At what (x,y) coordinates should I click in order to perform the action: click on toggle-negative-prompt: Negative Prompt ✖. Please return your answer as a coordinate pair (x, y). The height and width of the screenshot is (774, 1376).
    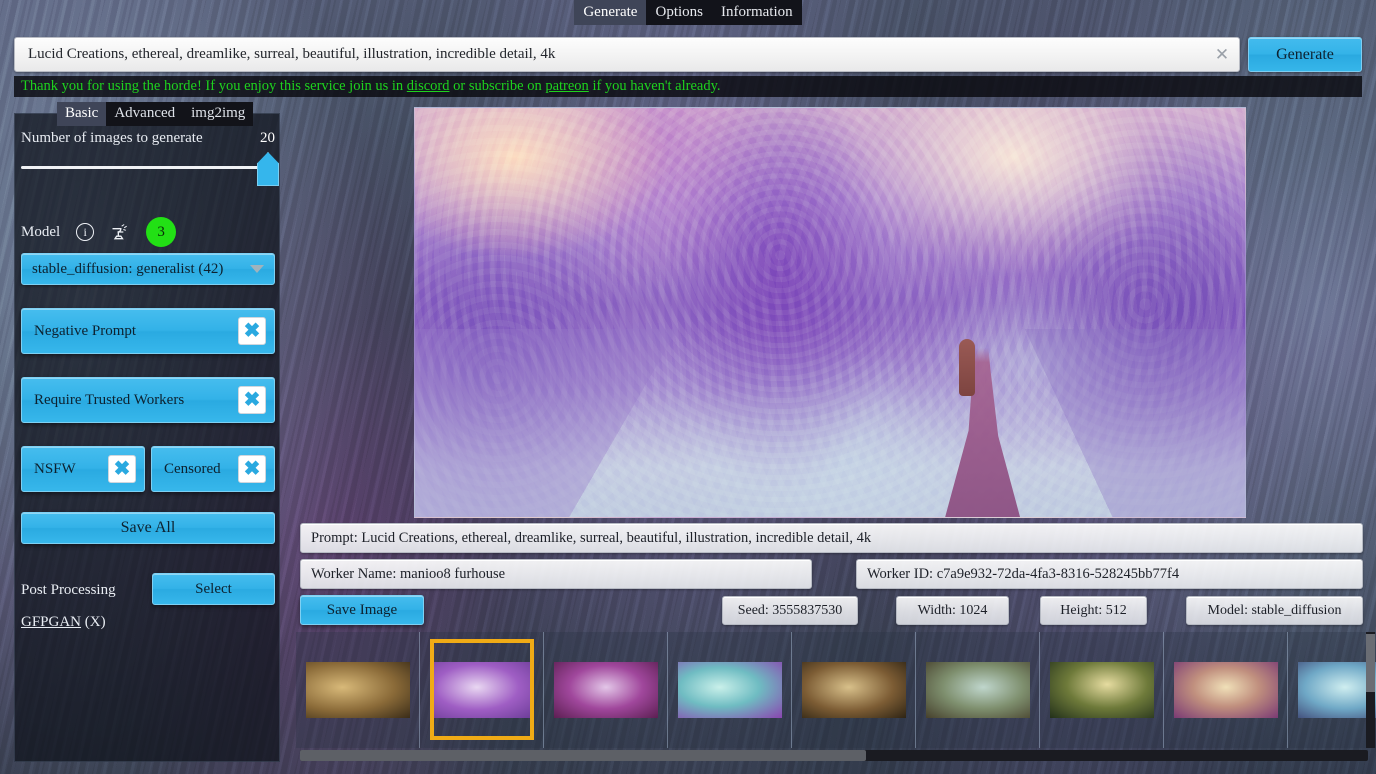
    Looking at the image, I should click on (148, 331).